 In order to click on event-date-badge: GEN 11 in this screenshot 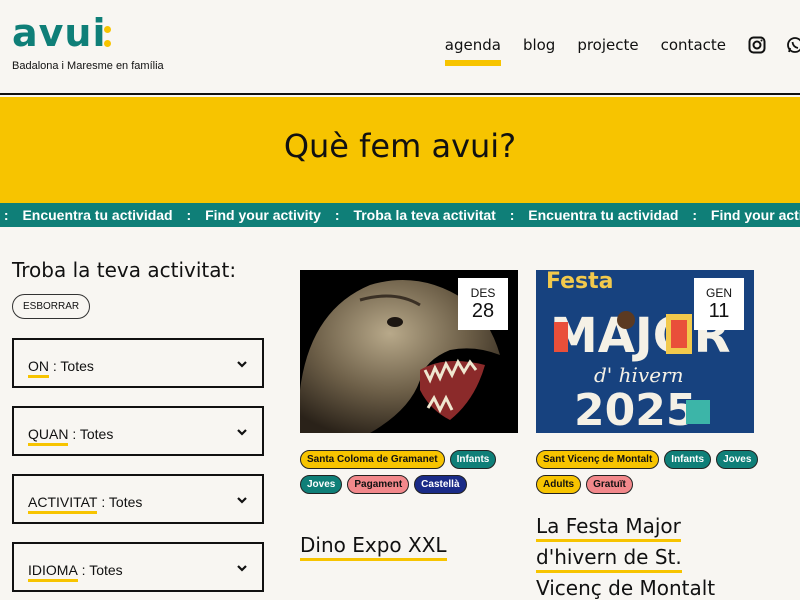, I will do `click(719, 304)`.